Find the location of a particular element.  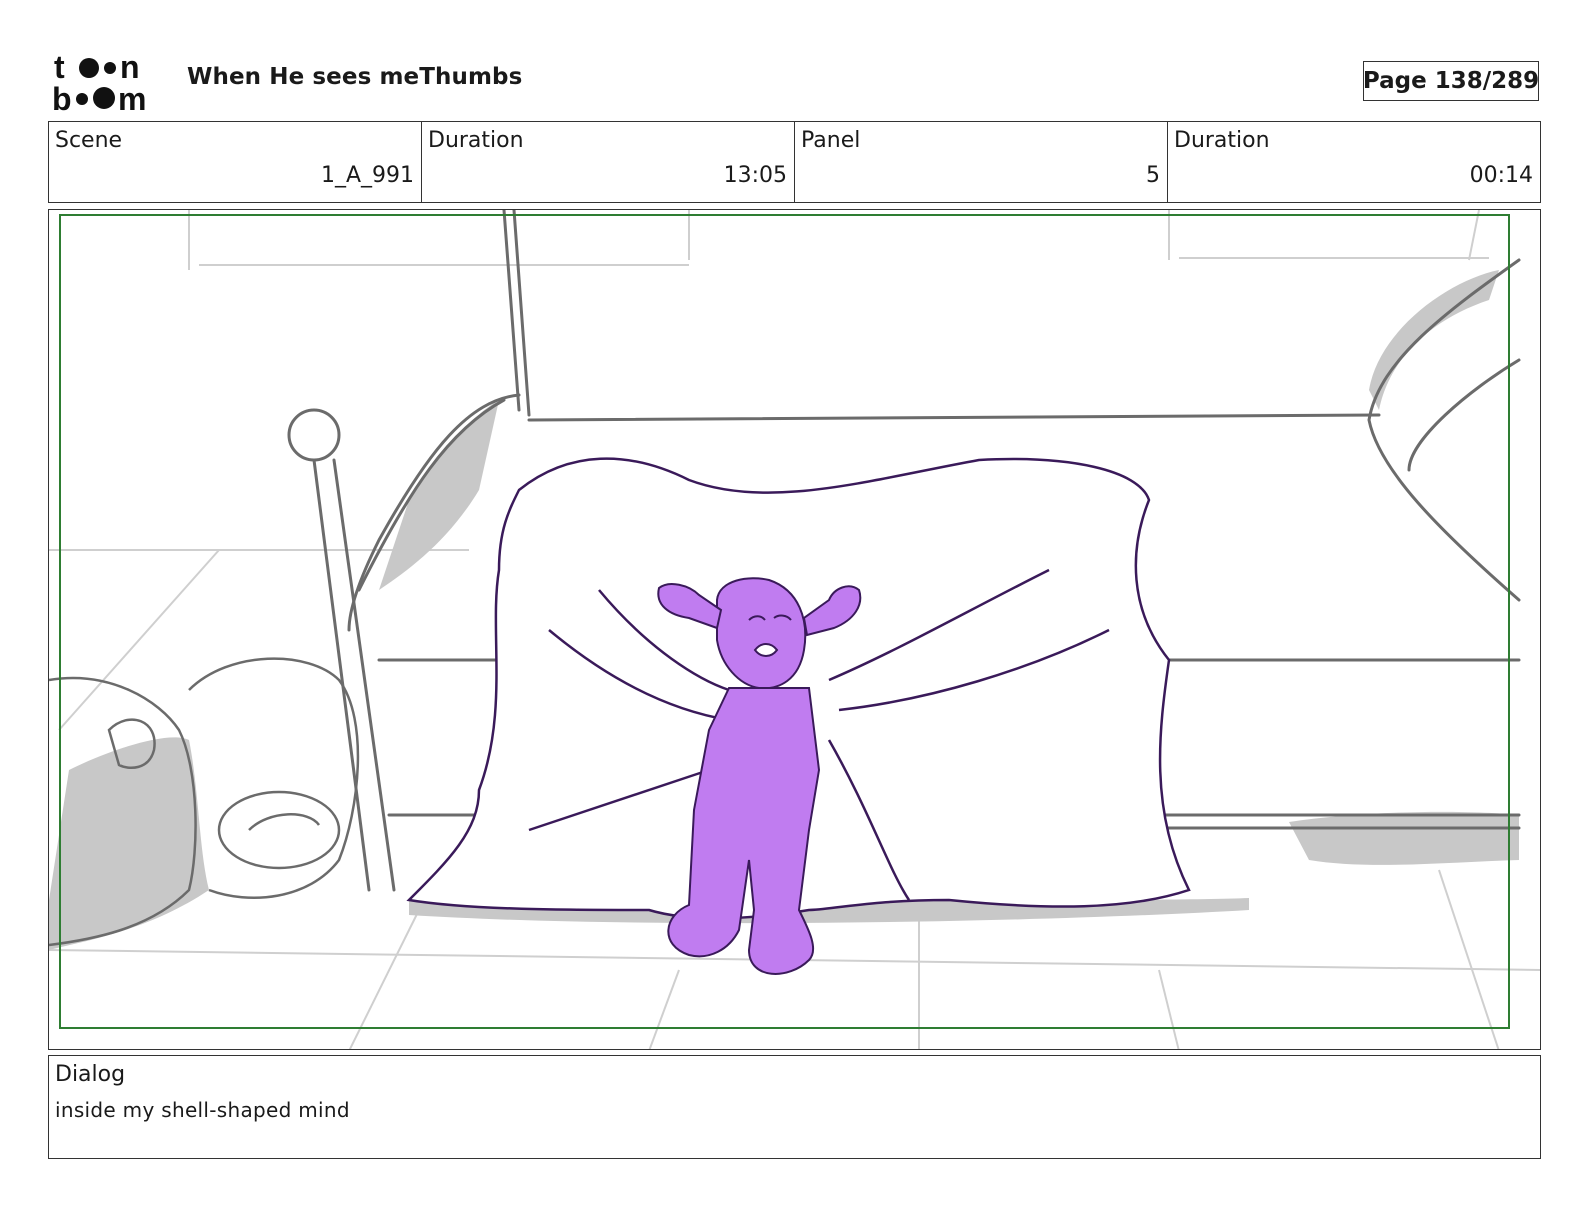

page-indicator: Page 138/289 is located at coordinates (1451, 81).